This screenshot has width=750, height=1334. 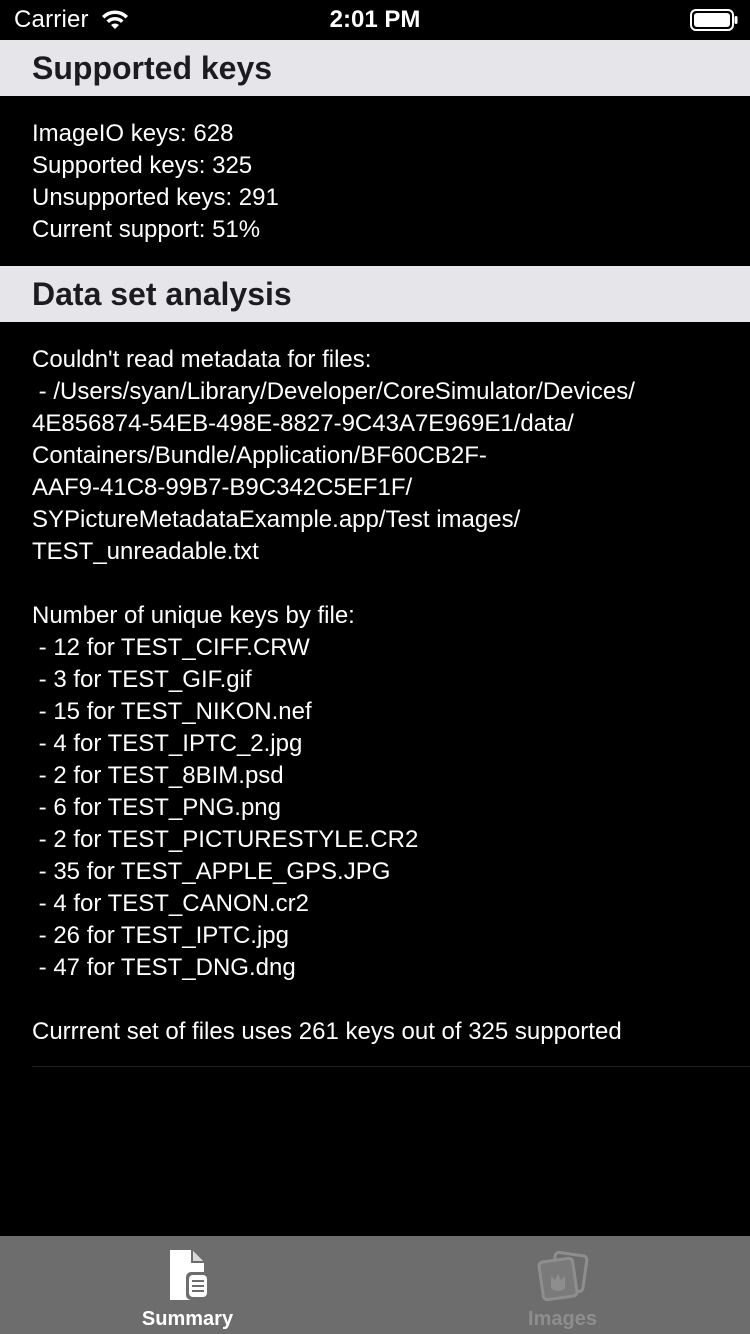 I want to click on text-line: Containers/Bundle/Application/BF60CB2F-, so click(x=259, y=455).